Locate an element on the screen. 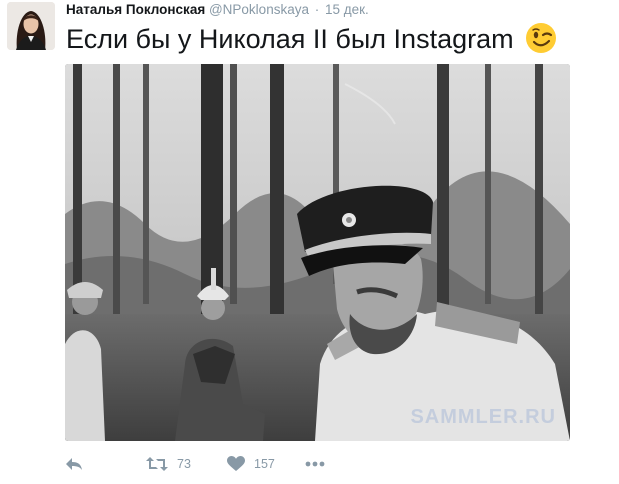 The image size is (619, 484). retweet-button: 73 is located at coordinates (168, 464).